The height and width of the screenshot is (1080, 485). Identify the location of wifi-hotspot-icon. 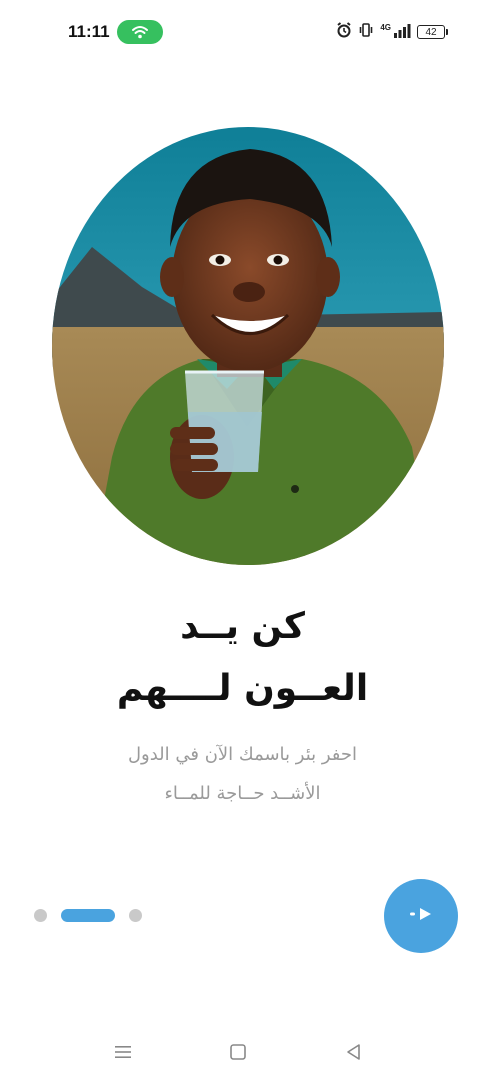
(140, 32).